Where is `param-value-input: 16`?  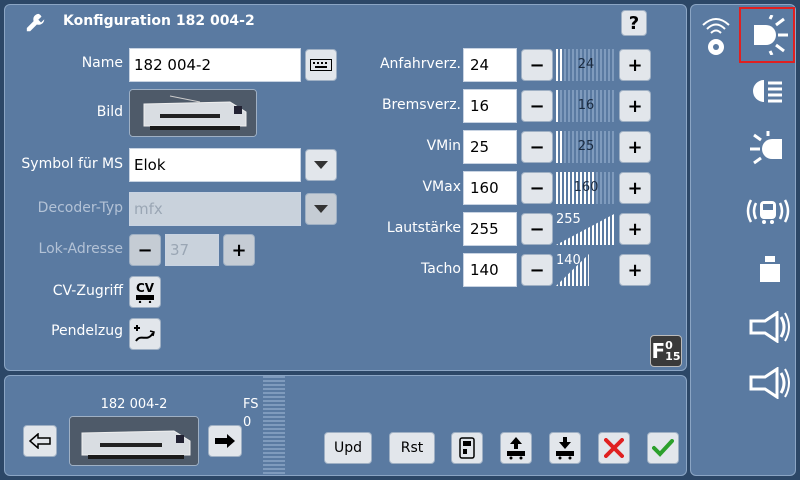
param-value-input: 16 is located at coordinates (490, 106).